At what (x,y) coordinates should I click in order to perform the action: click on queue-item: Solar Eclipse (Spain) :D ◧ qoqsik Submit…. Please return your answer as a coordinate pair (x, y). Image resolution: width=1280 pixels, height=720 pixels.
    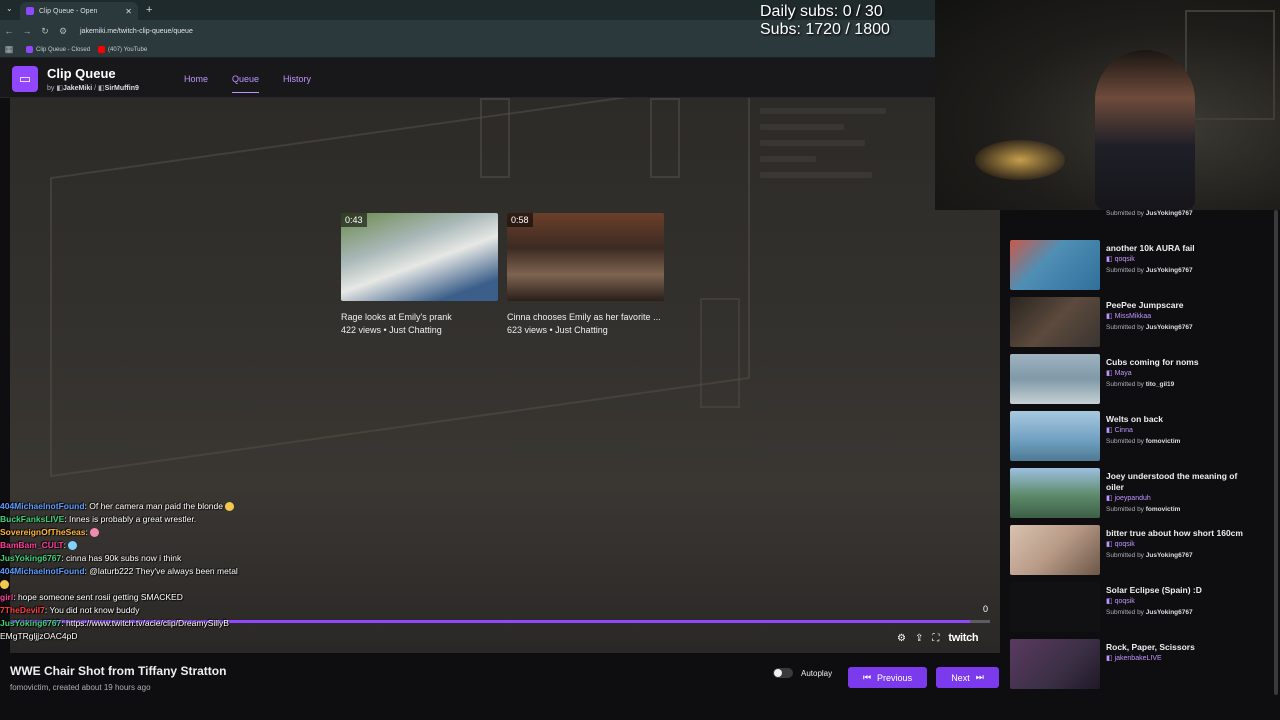
    Looking at the image, I should click on (1135, 608).